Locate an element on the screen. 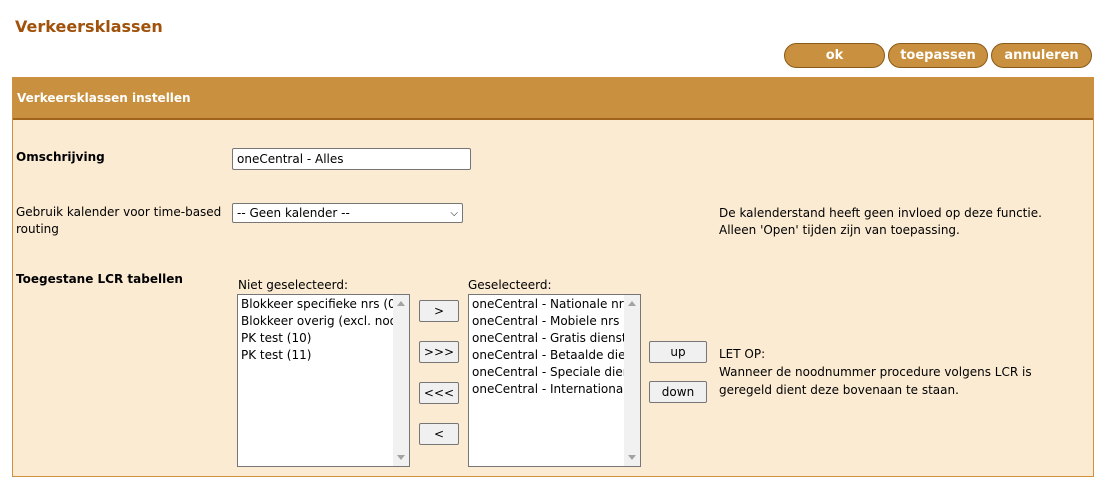 Image resolution: width=1107 pixels, height=491 pixels. list-item: oneCentral - Gratis dienst is located at coordinates (549, 338).